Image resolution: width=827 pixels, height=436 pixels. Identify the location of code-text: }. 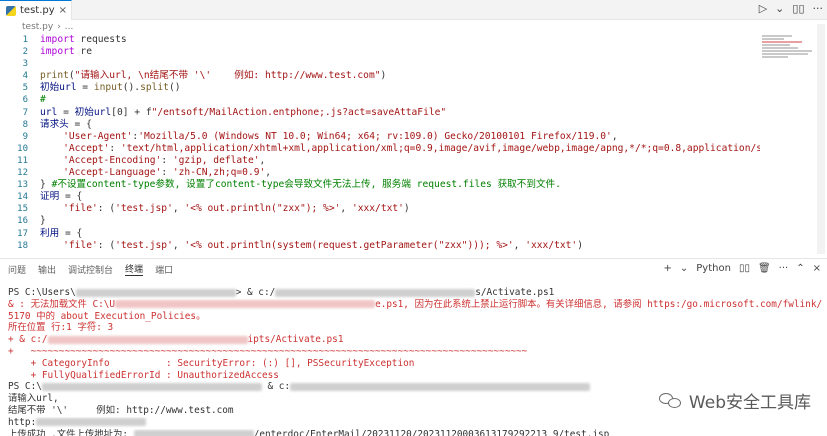
(43, 221).